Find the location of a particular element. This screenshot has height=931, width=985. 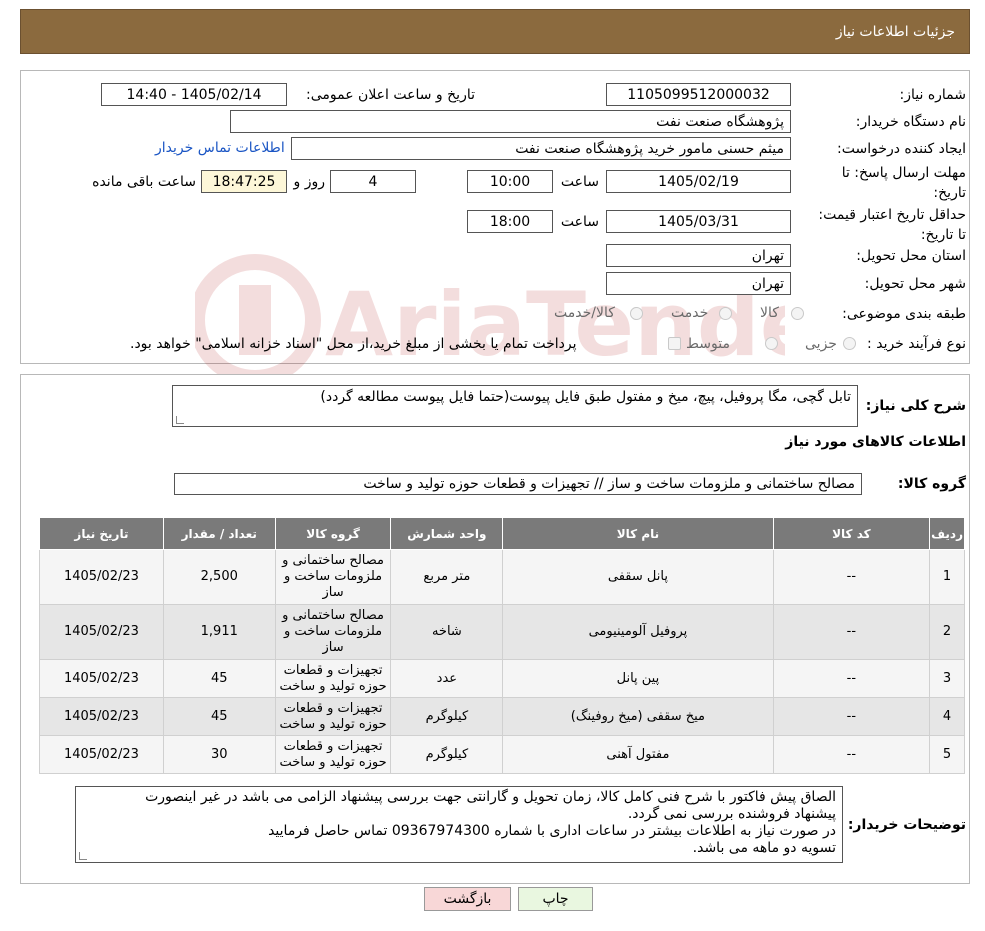

cell-row-number: 5 is located at coordinates (947, 754).